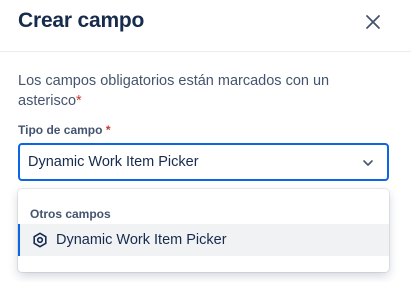  I want to click on field-required-asterisk: *, so click(108, 130).